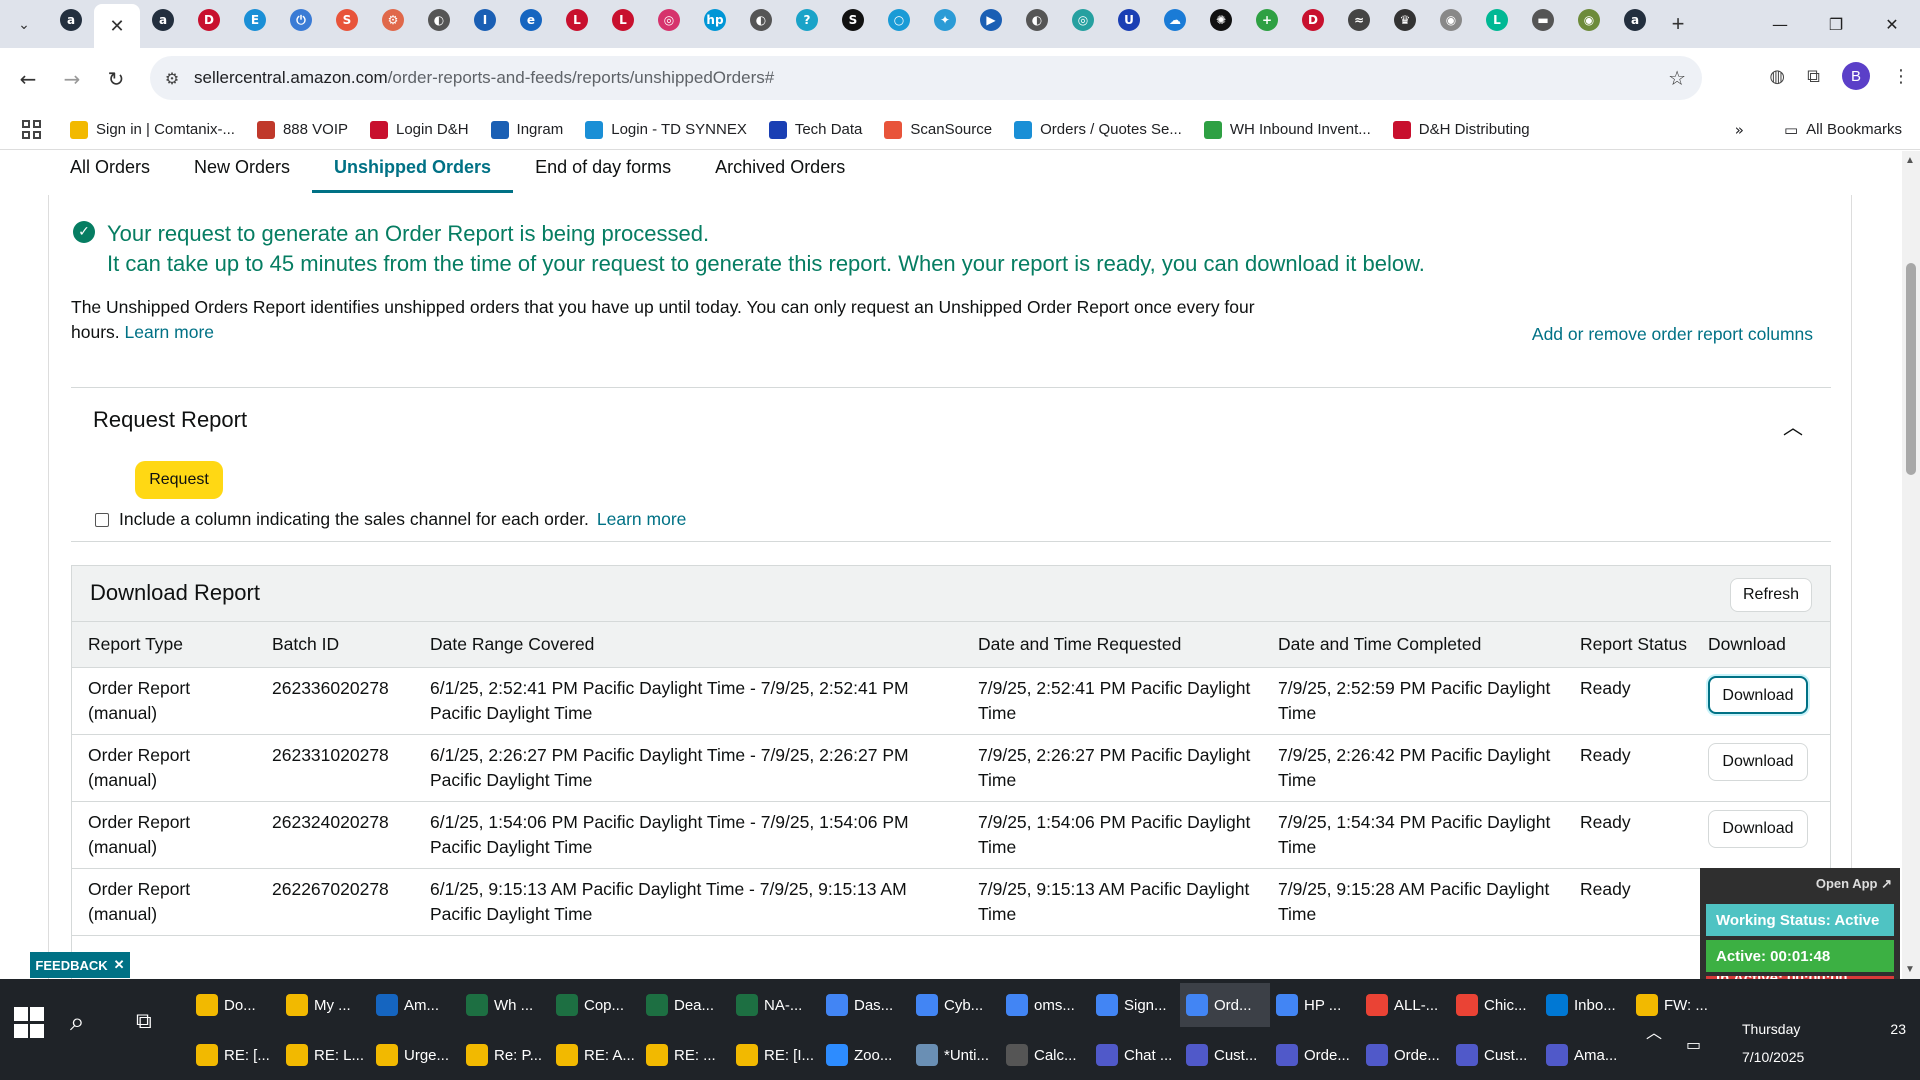 The height and width of the screenshot is (1080, 1920). Describe the element at coordinates (1771, 1029) in the screenshot. I see `clock-day: Thursday` at that location.